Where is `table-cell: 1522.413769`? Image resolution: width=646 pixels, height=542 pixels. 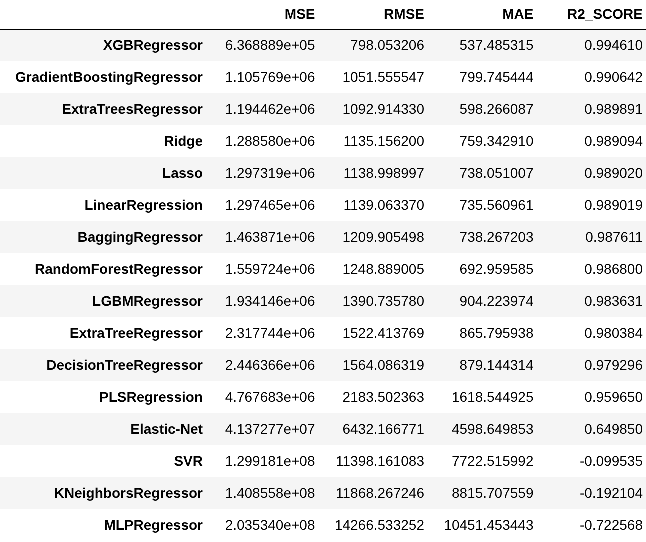
table-cell: 1522.413769 is located at coordinates (373, 333).